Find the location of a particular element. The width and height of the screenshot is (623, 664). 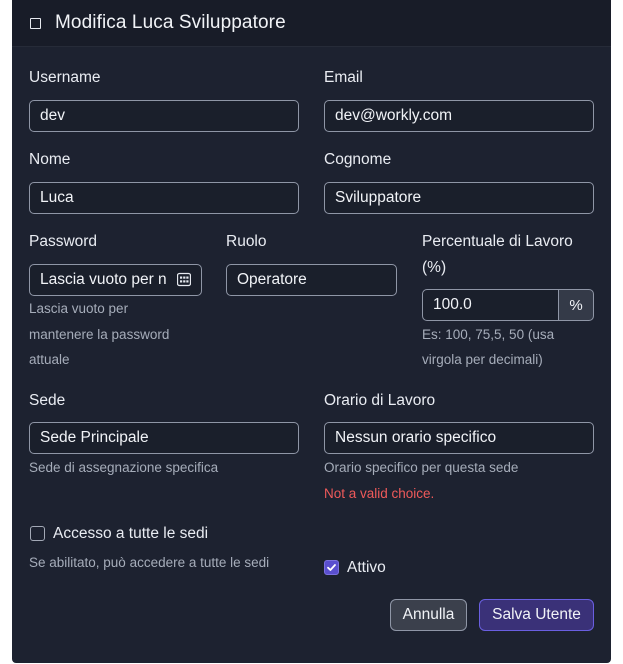

ruolo-select: Operatore is located at coordinates (311, 280).